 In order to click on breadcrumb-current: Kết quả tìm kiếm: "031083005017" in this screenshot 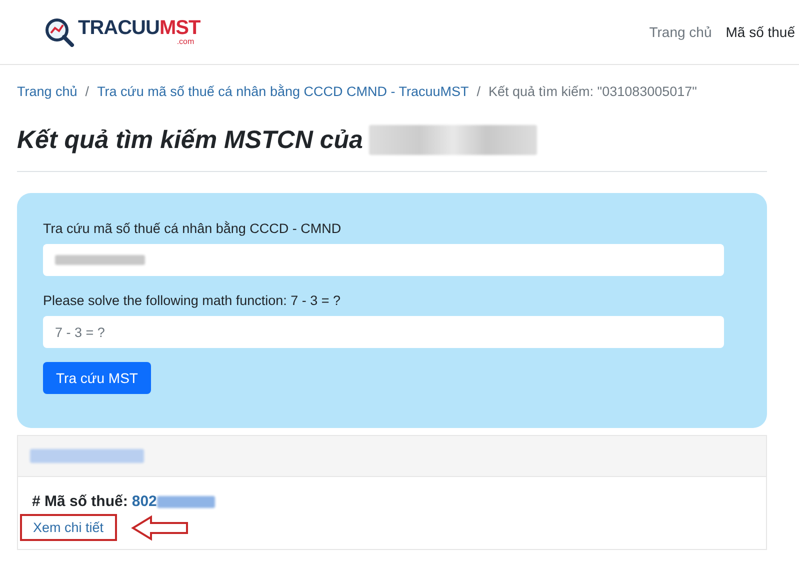, I will do `click(592, 91)`.